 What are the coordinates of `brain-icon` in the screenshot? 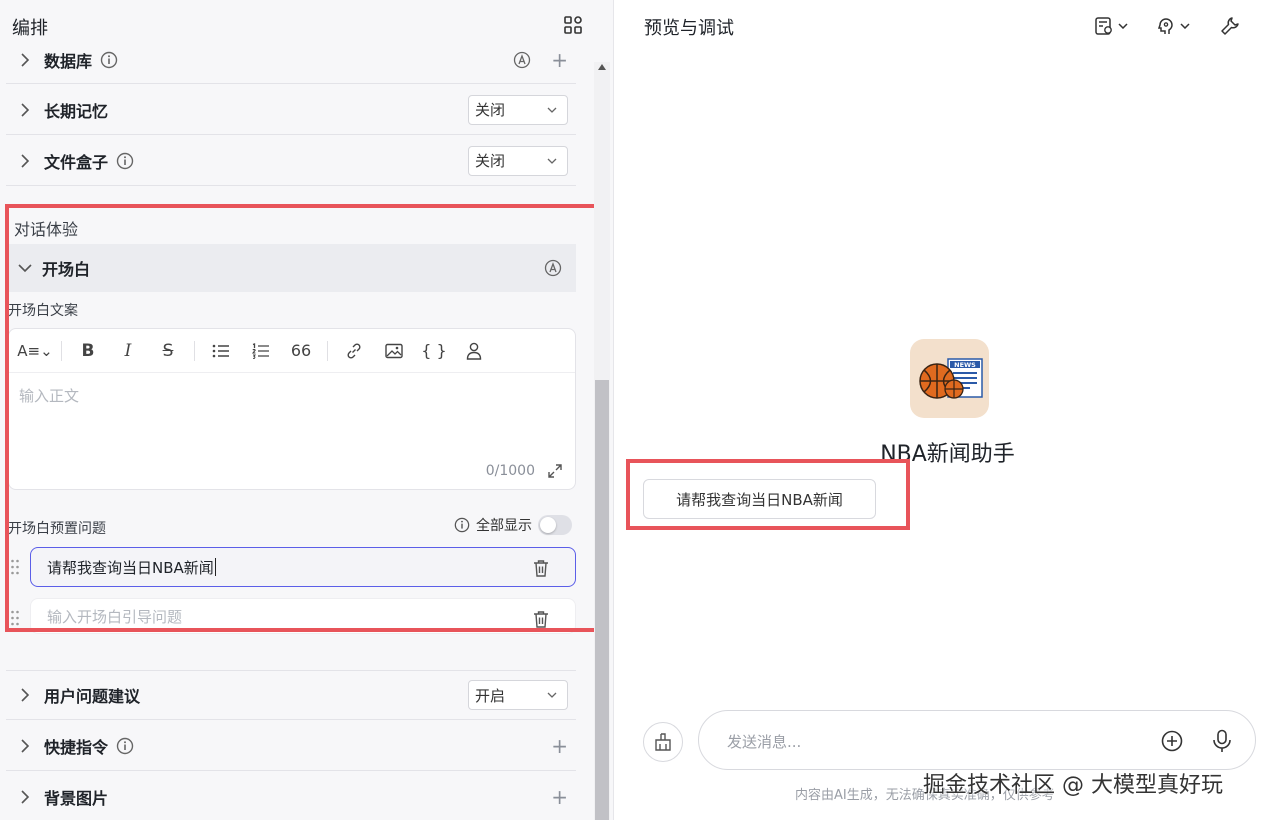 It's located at (1165, 26).